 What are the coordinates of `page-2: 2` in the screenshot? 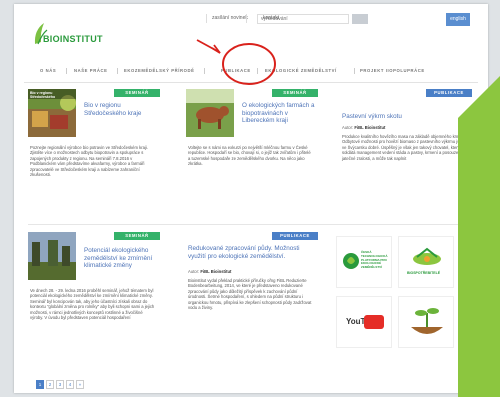 It's located at (50, 384).